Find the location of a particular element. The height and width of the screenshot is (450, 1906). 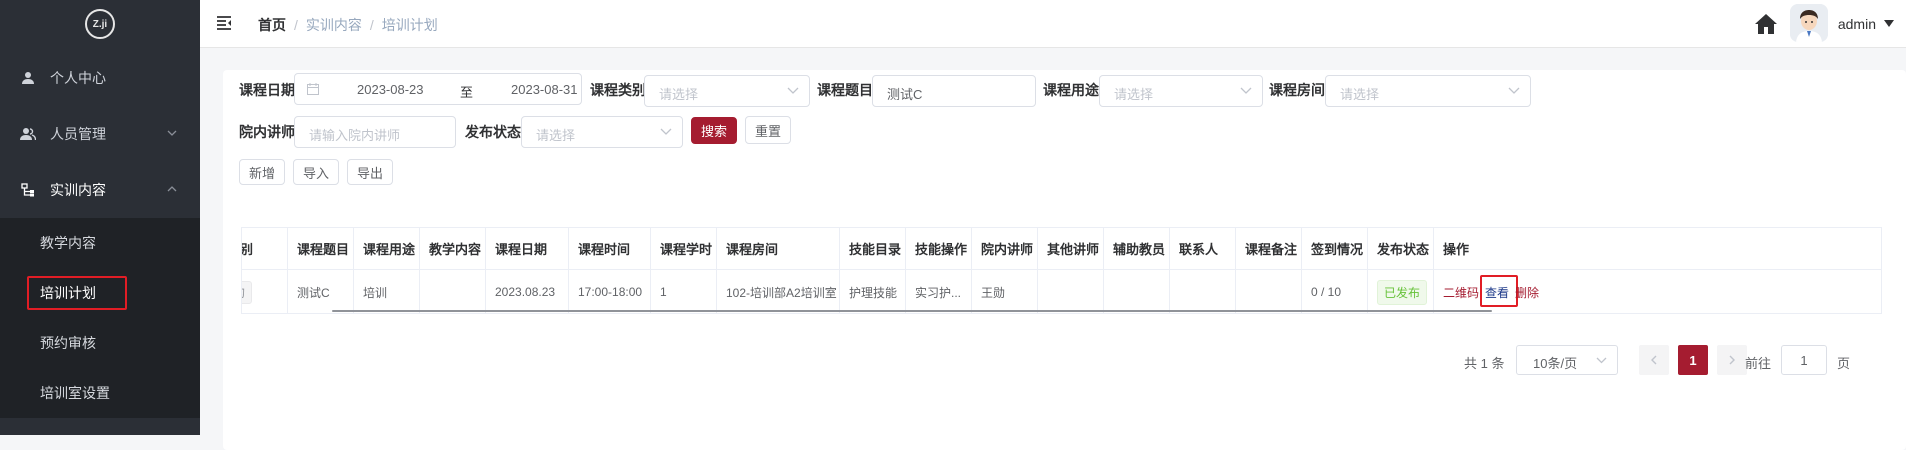

next-page-button is located at coordinates (1732, 360).